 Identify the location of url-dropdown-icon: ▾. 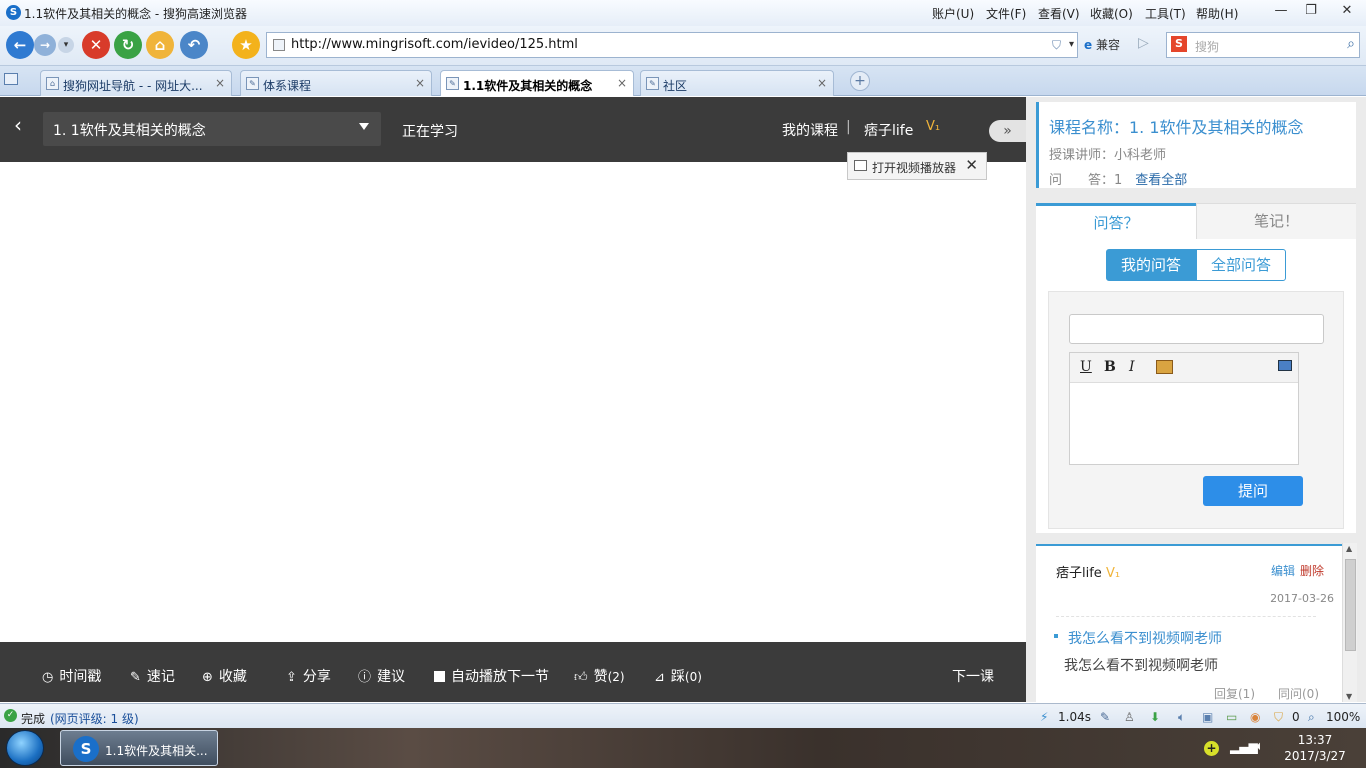
(1071, 44).